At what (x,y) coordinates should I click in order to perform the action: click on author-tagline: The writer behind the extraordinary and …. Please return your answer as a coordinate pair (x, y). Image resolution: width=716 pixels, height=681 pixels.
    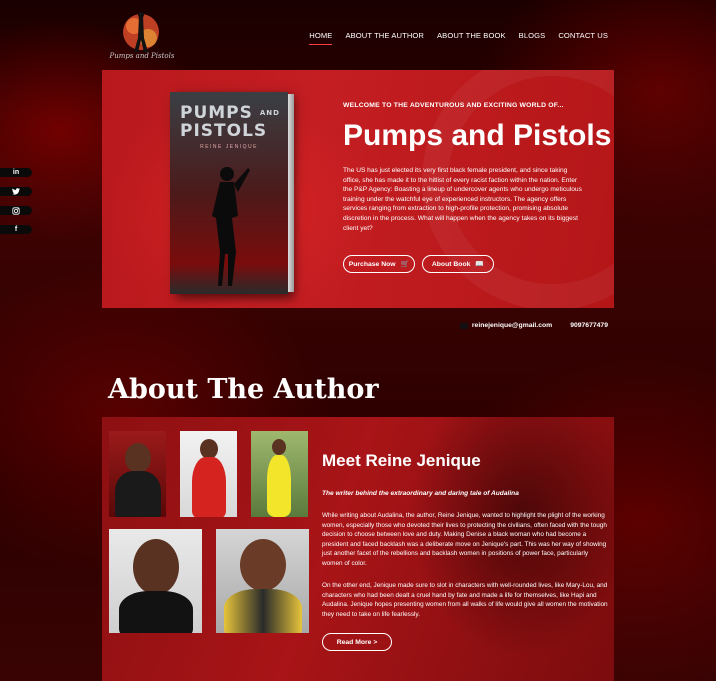
    Looking at the image, I should click on (420, 493).